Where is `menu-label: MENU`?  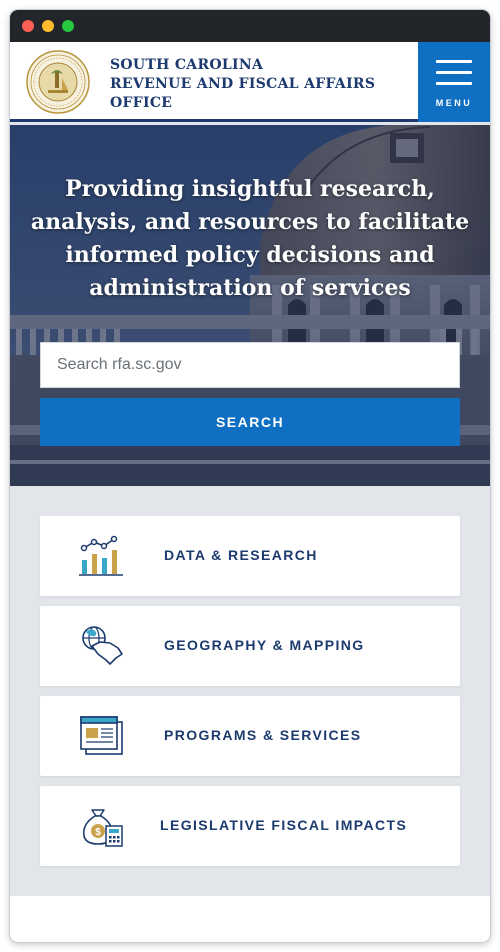 menu-label: MENU is located at coordinates (454, 103).